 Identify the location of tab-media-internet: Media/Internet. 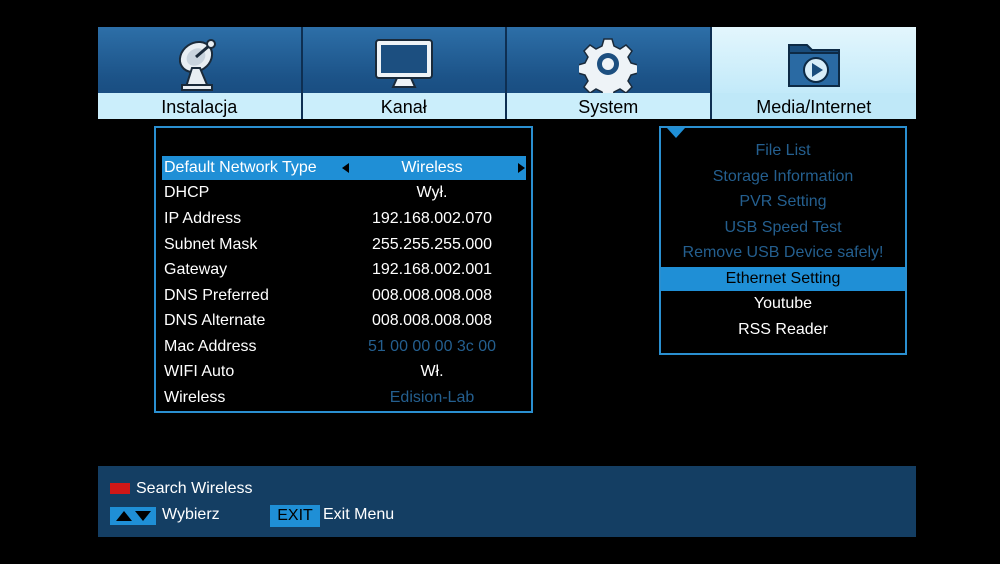
(813, 73).